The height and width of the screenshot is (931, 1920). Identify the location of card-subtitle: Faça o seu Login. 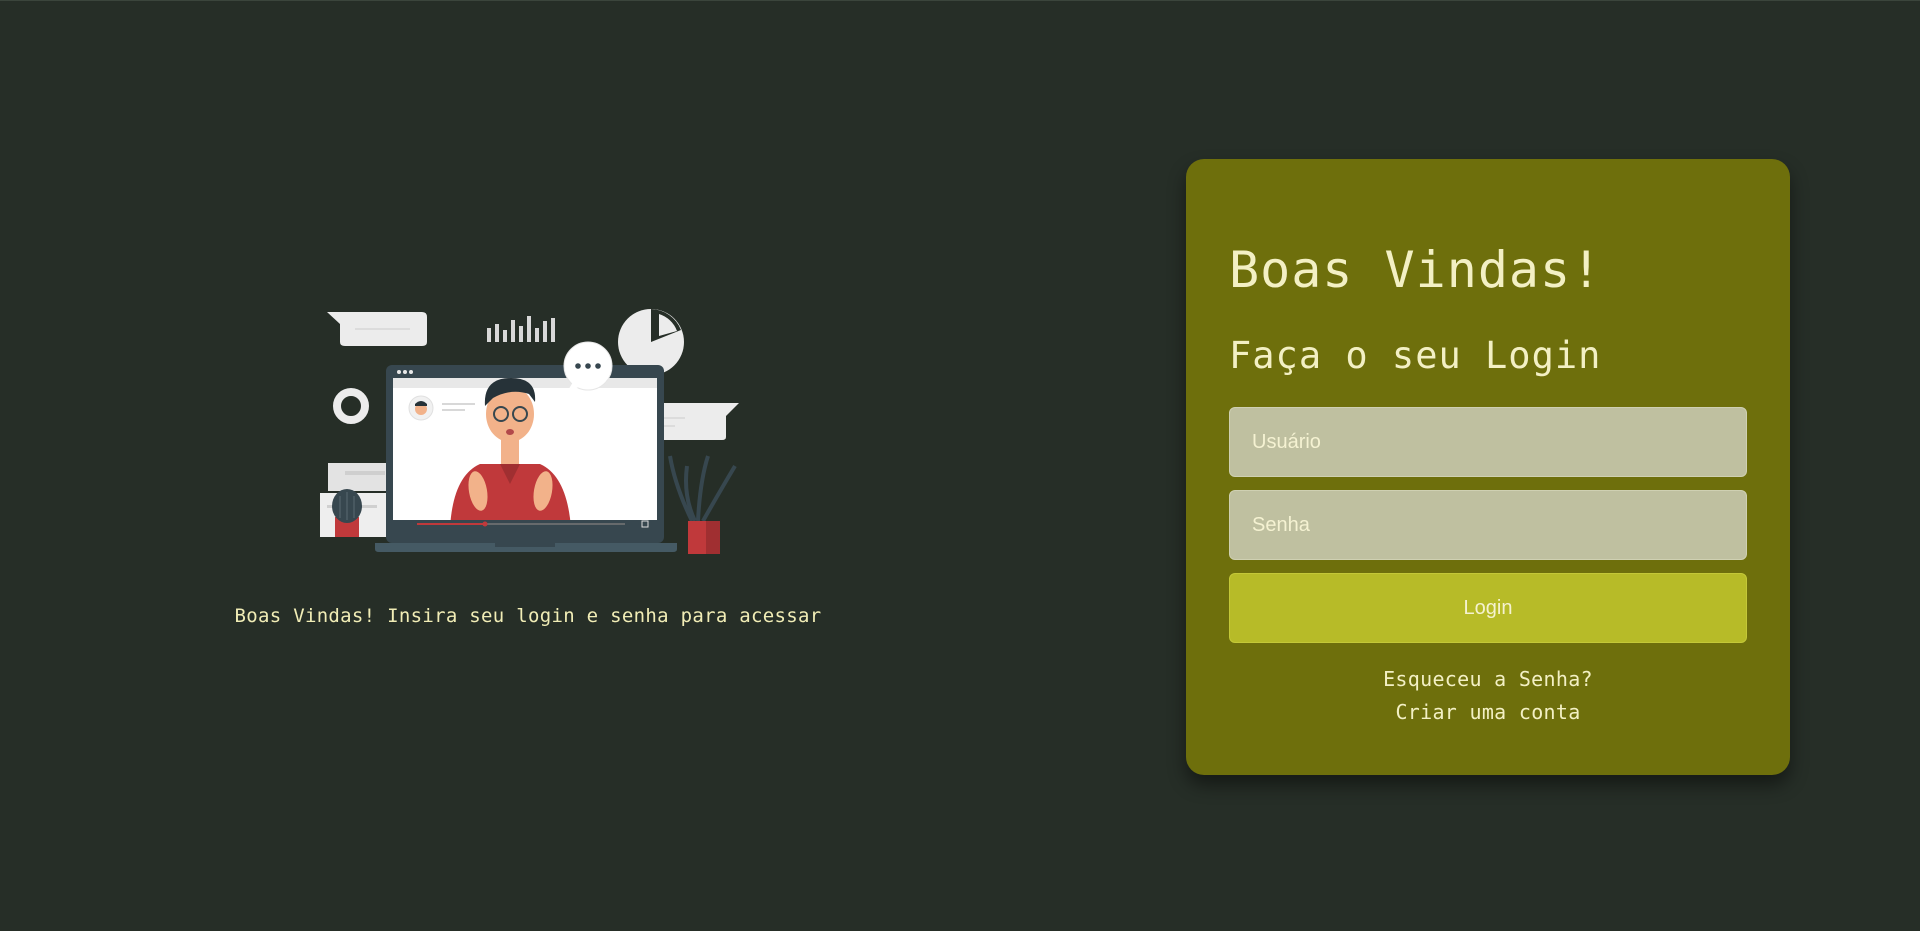
(1415, 355).